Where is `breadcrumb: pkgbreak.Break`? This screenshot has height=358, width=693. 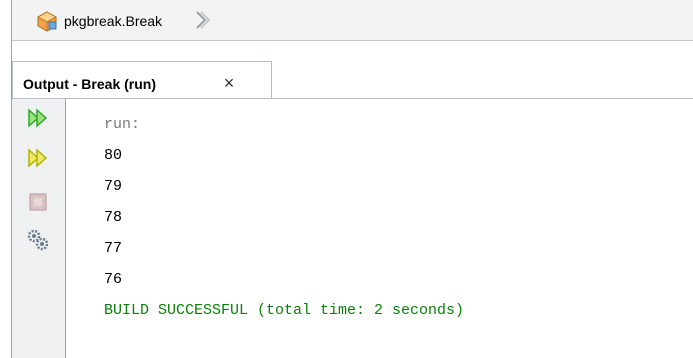 breadcrumb: pkgbreak.Break is located at coordinates (352, 20).